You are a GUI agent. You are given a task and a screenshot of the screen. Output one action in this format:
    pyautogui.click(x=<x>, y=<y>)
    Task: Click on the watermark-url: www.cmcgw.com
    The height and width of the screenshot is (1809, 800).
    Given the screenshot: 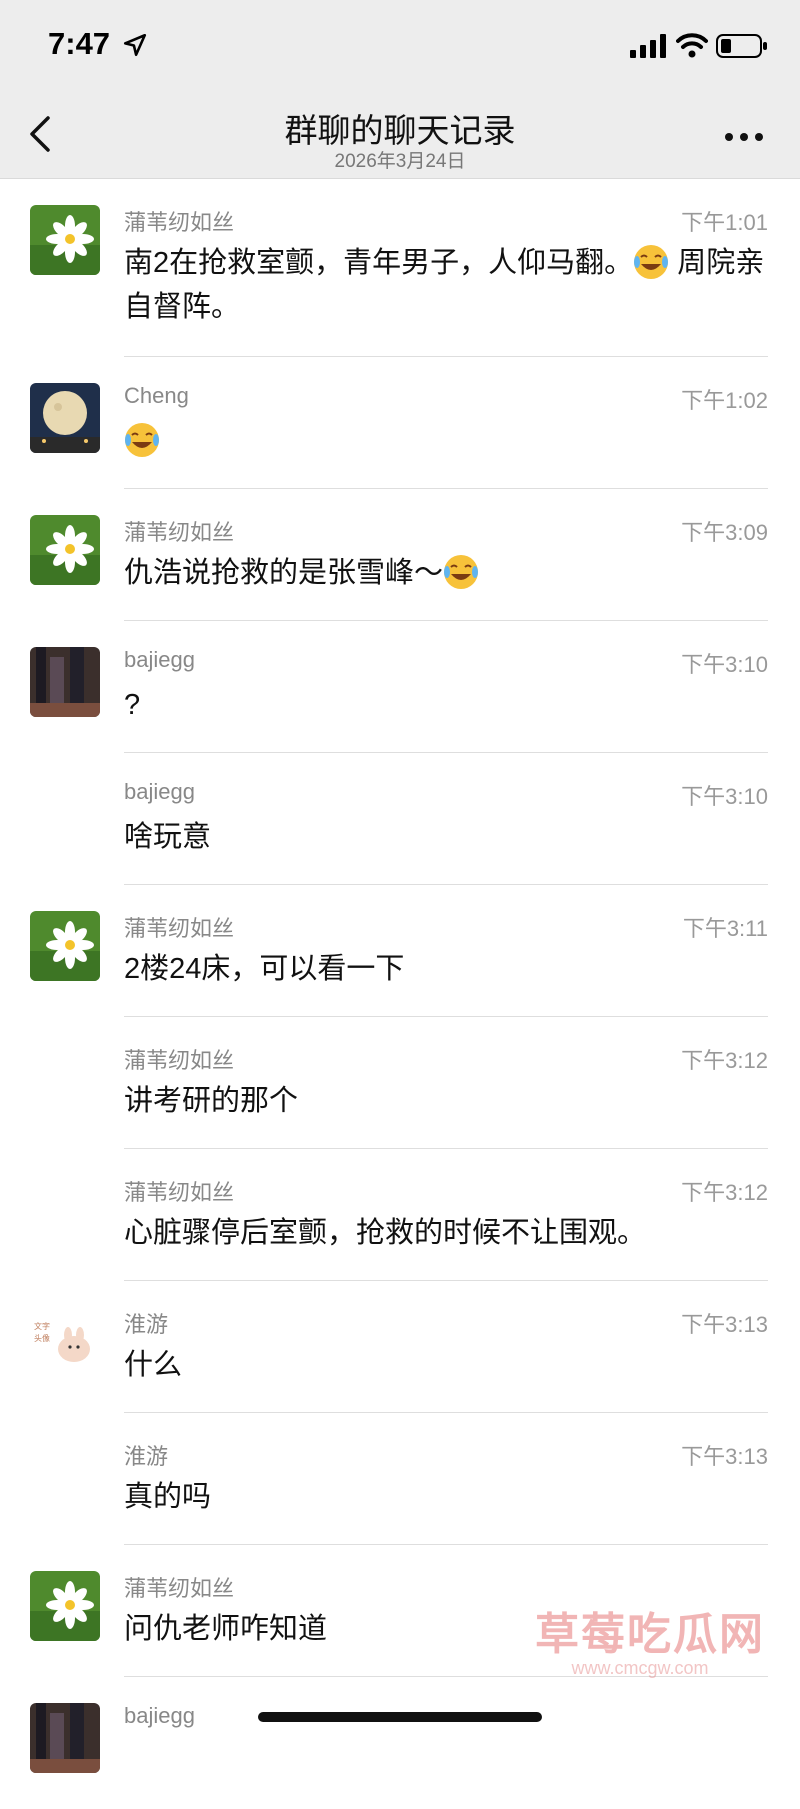 What is the action you would take?
    pyautogui.click(x=640, y=1668)
    